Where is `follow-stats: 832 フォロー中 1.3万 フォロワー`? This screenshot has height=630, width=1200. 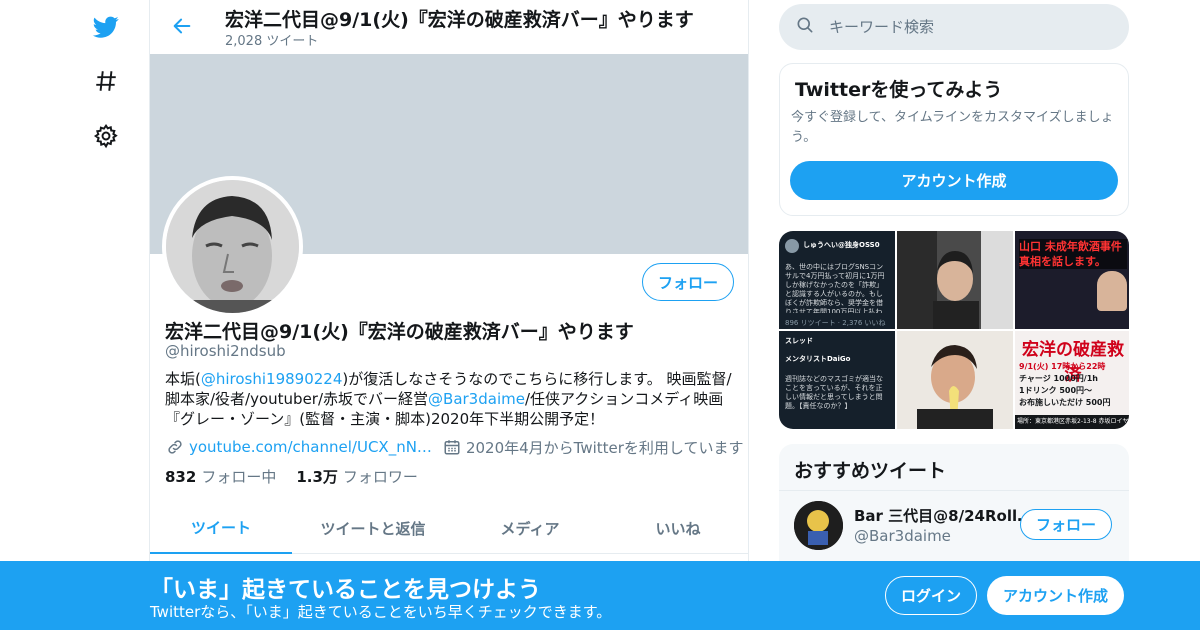 follow-stats: 832 フォロー中 1.3万 フォロワー is located at coordinates (291, 476).